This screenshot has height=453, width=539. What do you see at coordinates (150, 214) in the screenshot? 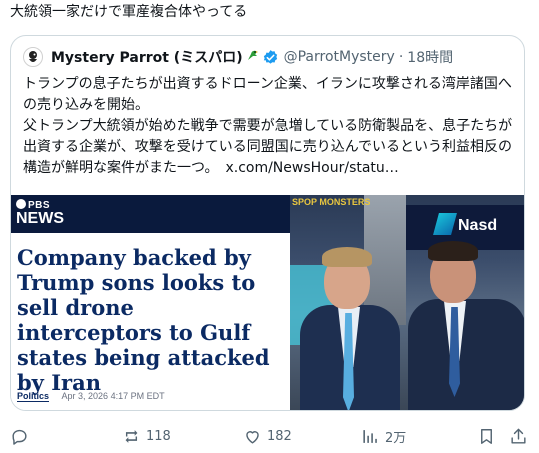
I see `pbs-news-banner: PBS NEWS` at bounding box center [150, 214].